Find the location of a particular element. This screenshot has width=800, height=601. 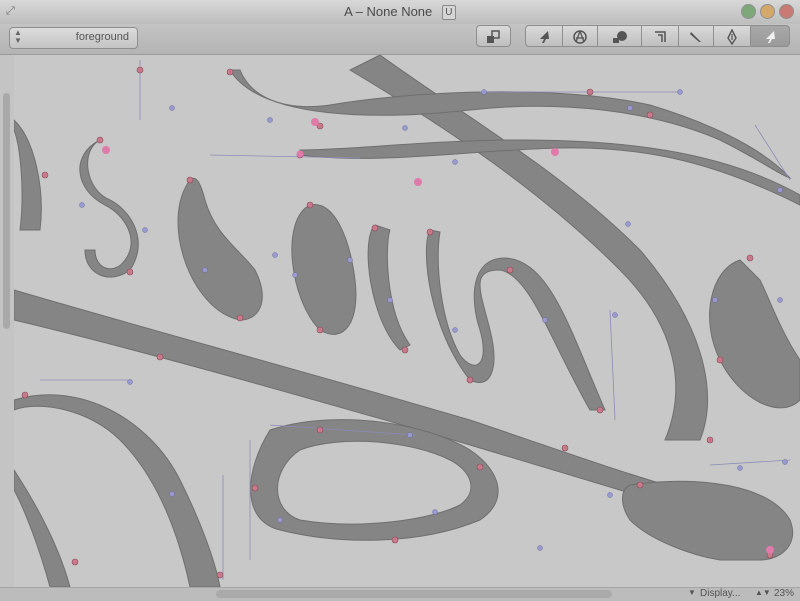

window-title-text: A – None None is located at coordinates (388, 11).